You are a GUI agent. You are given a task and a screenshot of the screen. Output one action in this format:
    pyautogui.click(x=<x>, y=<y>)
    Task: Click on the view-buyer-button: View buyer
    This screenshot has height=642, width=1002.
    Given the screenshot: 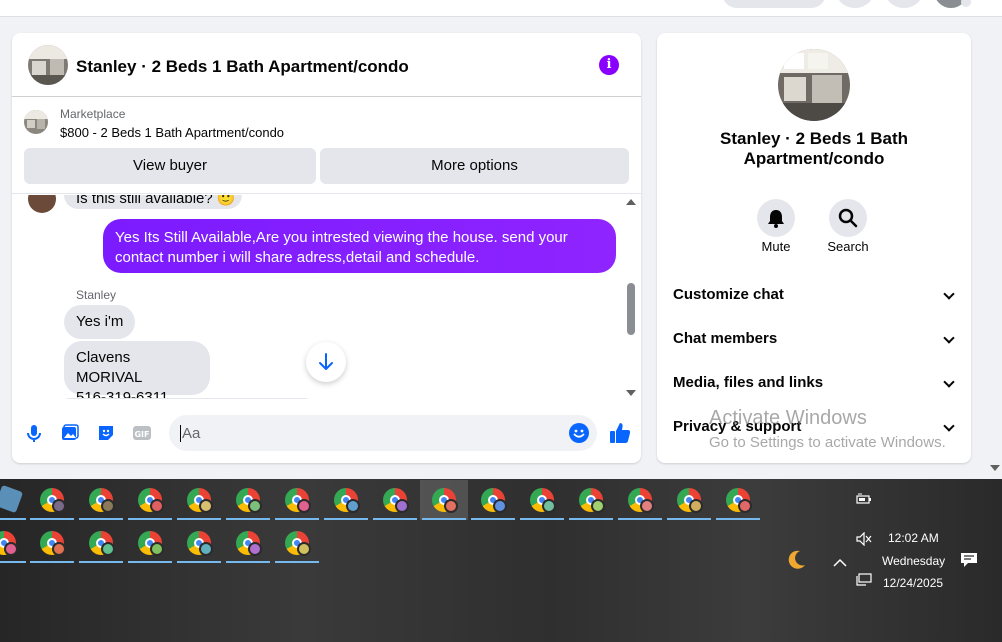 What is the action you would take?
    pyautogui.click(x=170, y=166)
    